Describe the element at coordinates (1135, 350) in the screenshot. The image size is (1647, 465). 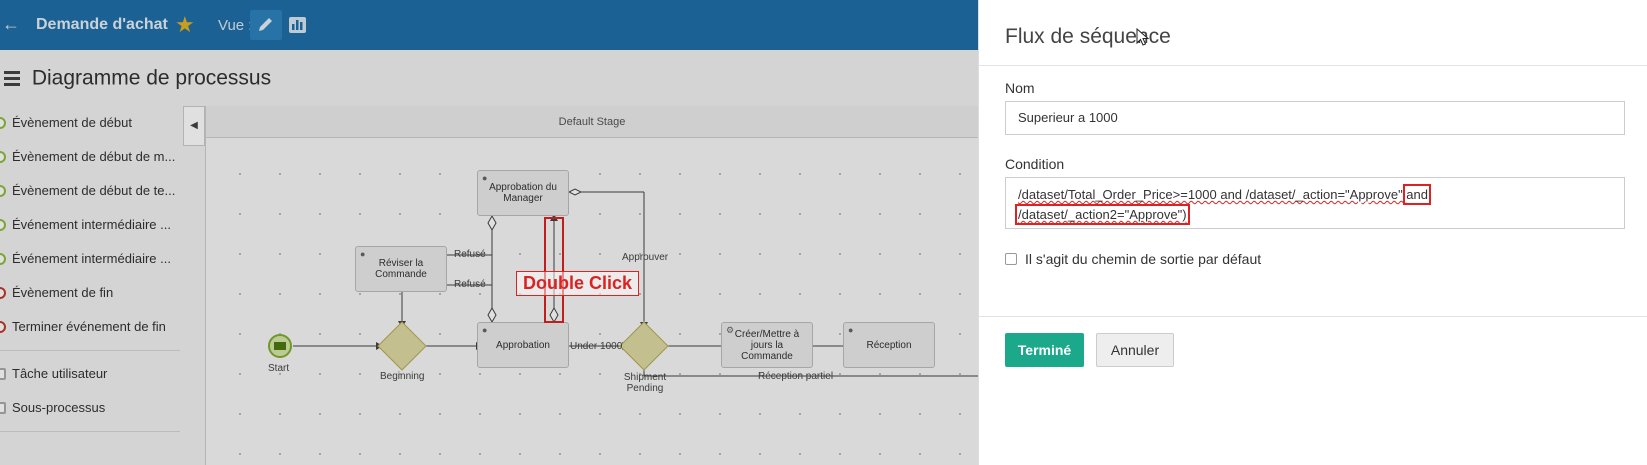
I see `cancel-button: Annuler` at that location.